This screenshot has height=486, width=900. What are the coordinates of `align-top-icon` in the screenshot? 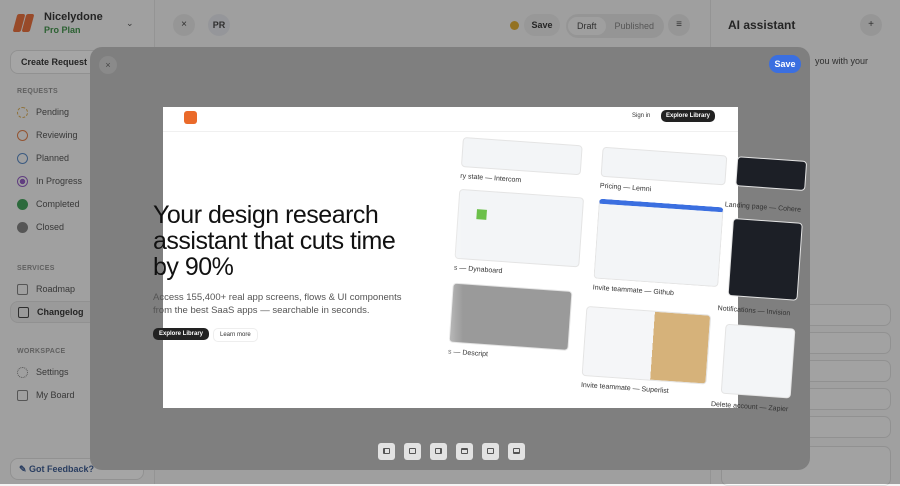 It's located at (464, 451).